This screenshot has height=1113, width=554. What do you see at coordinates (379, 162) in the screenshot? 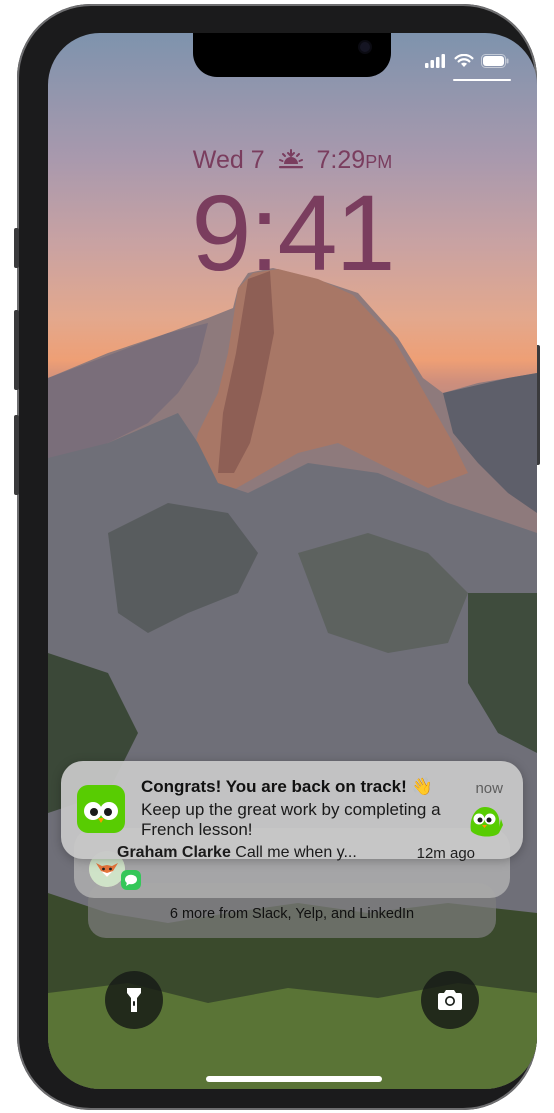
I see `sunset-ampm: PM` at bounding box center [379, 162].